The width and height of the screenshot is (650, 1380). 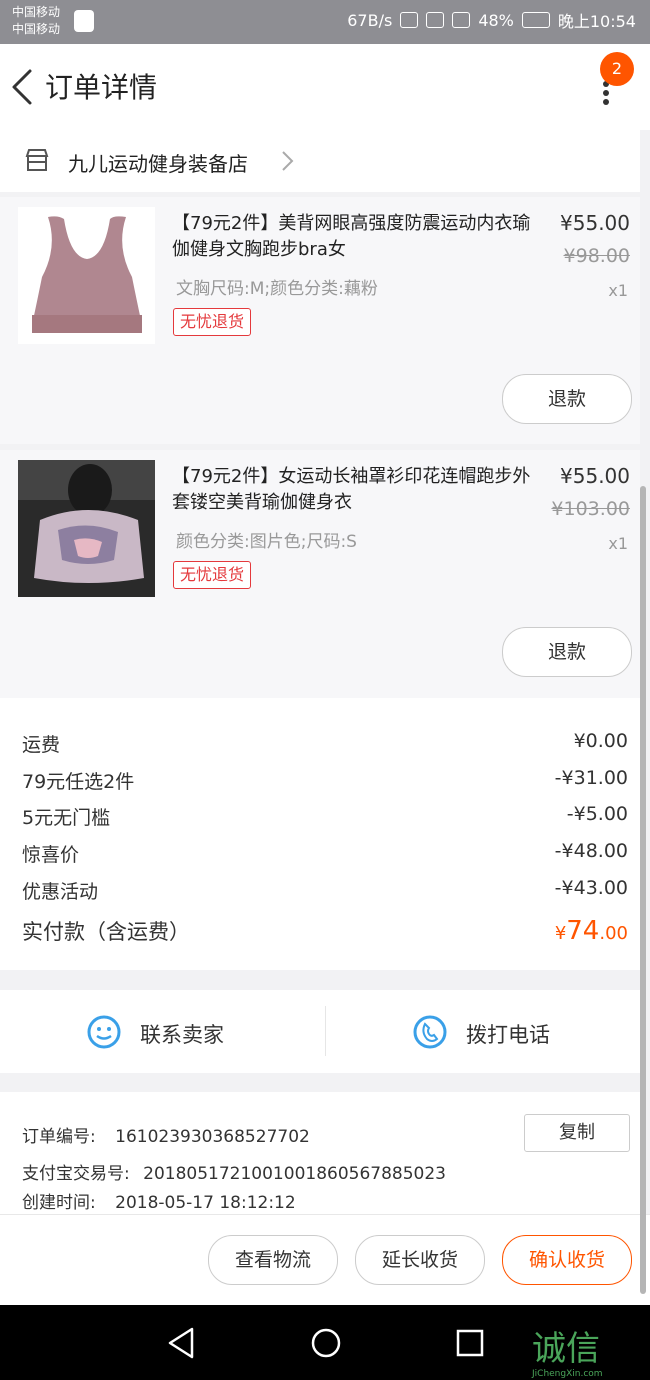 What do you see at coordinates (158, 164) in the screenshot?
I see `store-name: 九儿运动健身装备店` at bounding box center [158, 164].